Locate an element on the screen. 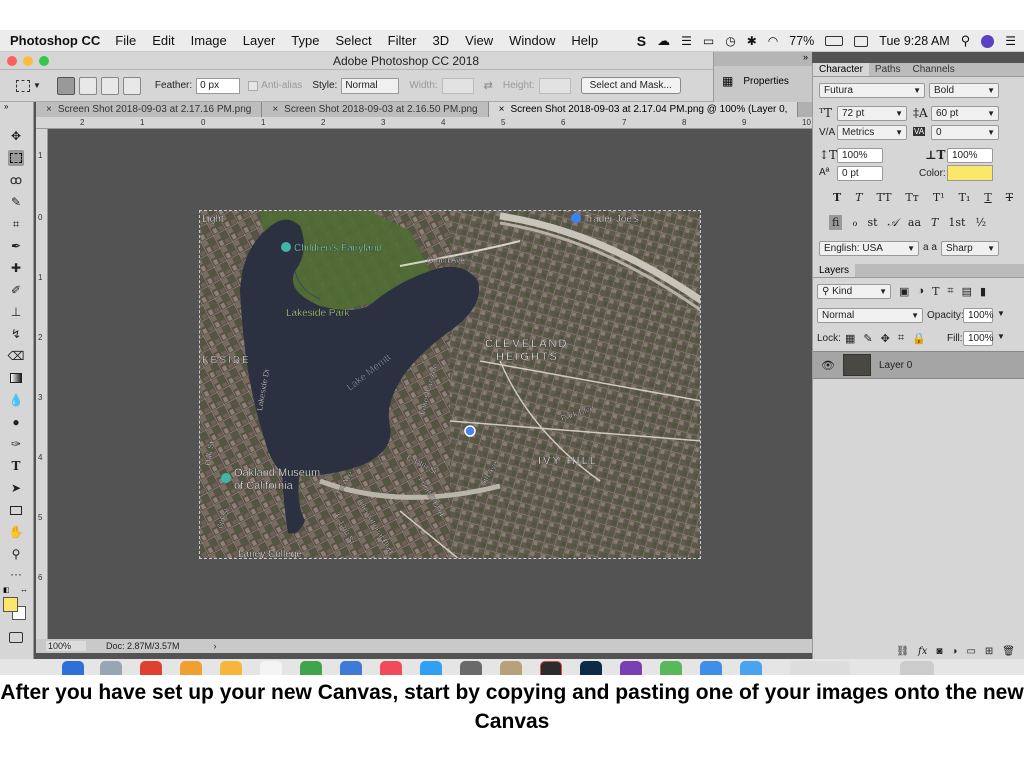  dodge-tool-icon: ● is located at coordinates (16, 422).